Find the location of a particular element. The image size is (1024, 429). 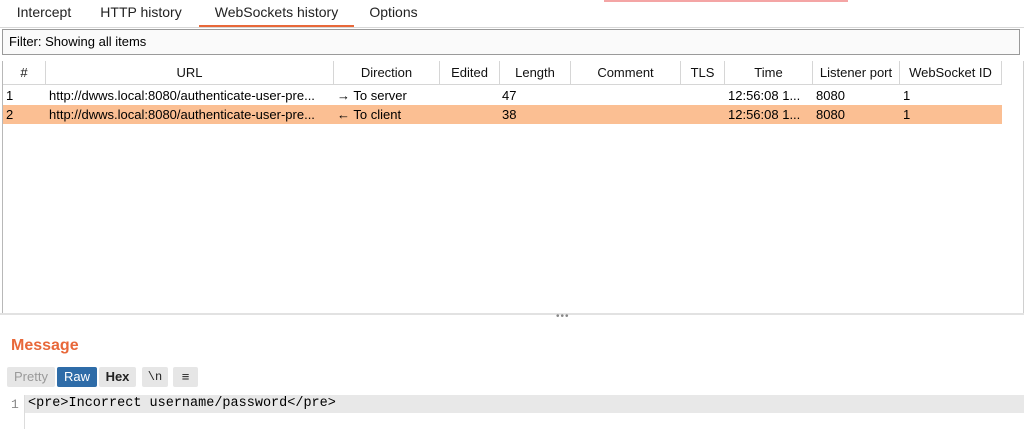

show-newlines-button: \n is located at coordinates (155, 377).